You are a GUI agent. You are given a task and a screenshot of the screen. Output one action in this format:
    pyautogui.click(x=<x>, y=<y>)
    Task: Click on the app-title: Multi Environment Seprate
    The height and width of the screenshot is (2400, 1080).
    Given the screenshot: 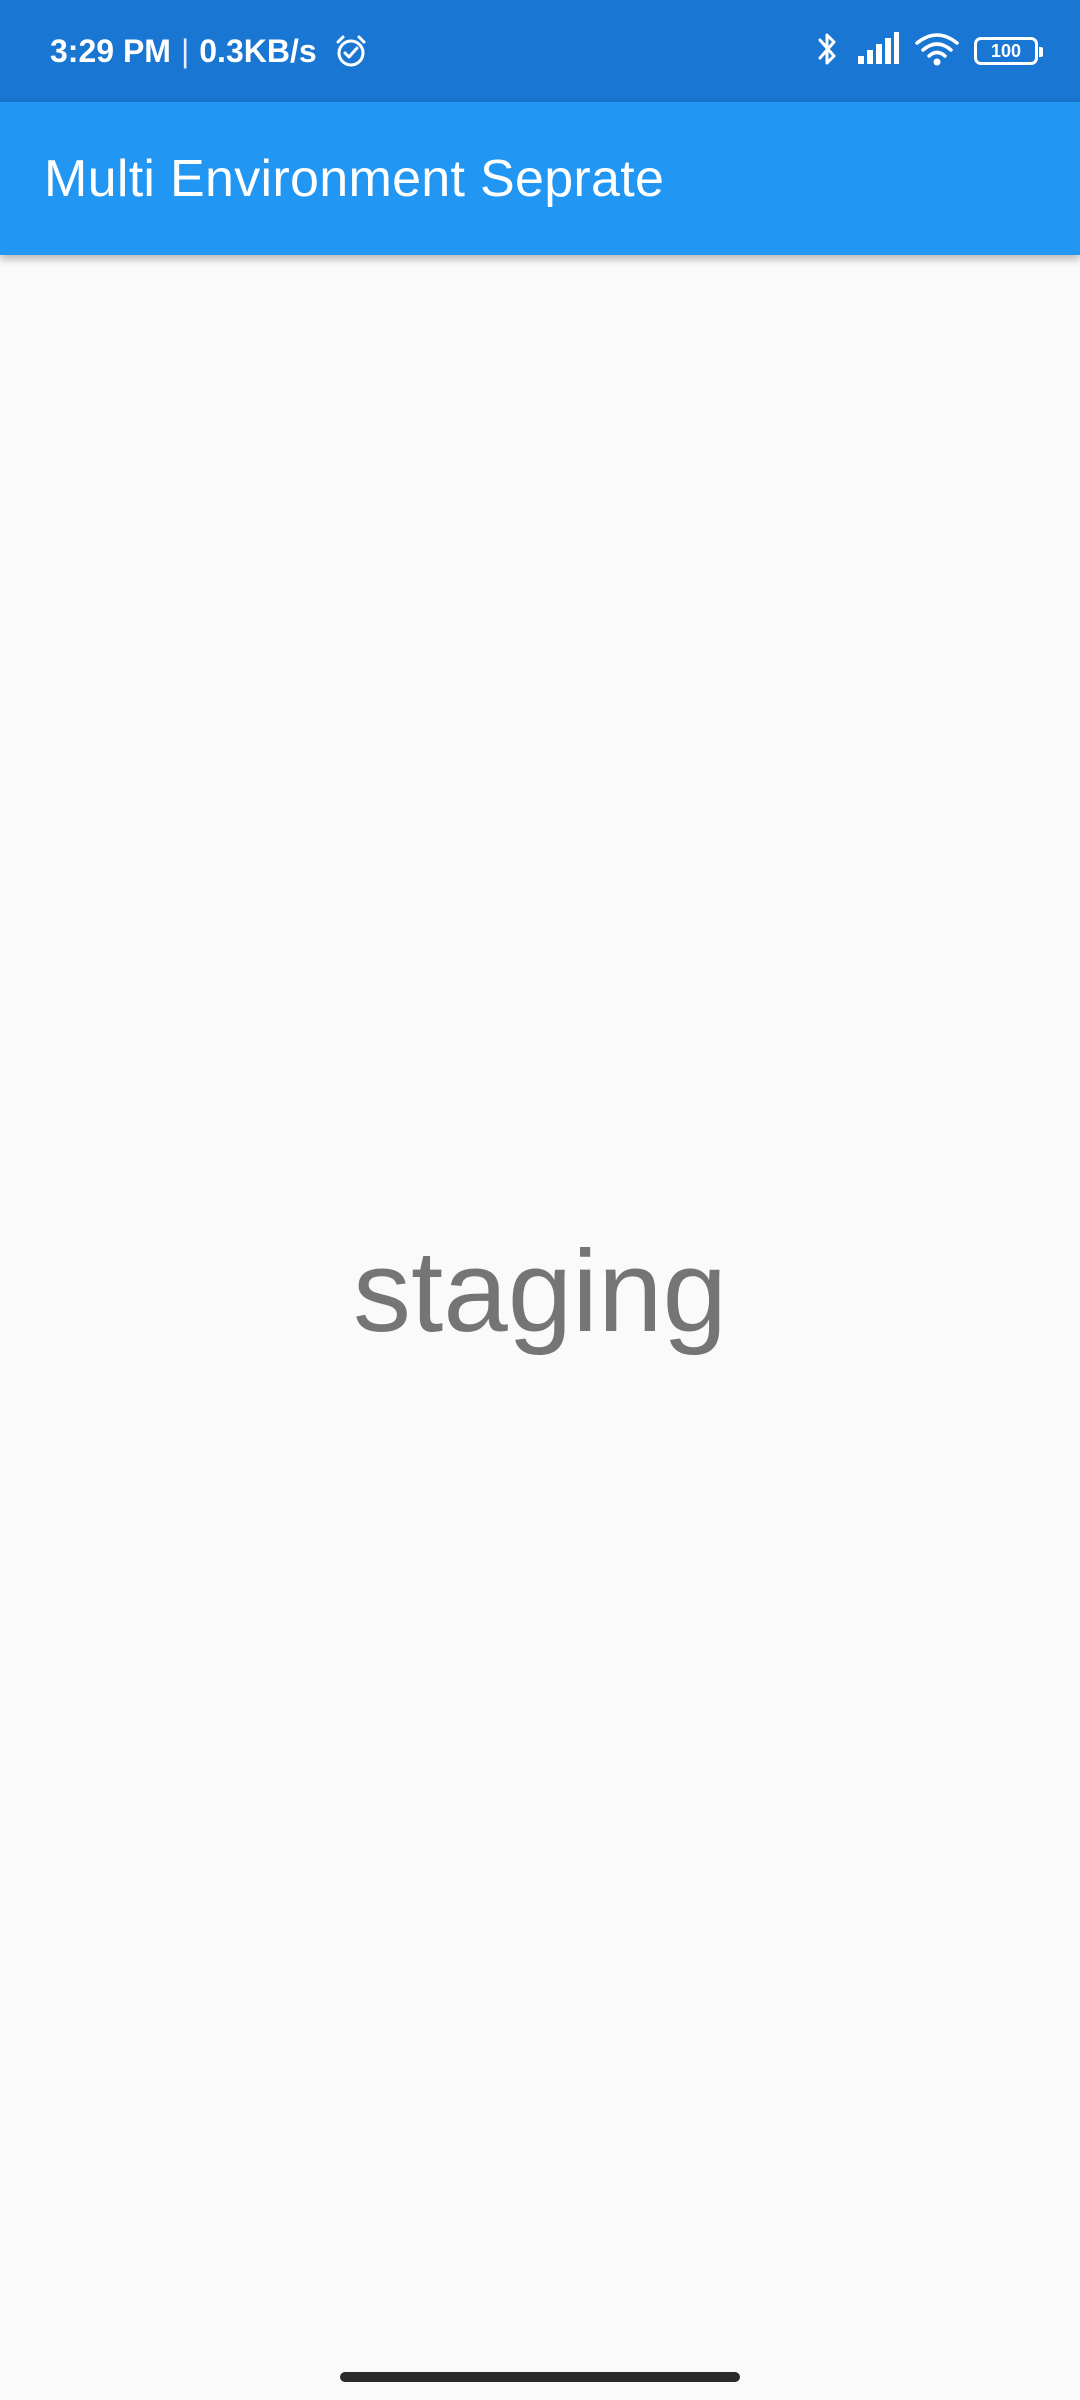 What is the action you would take?
    pyautogui.click(x=354, y=178)
    